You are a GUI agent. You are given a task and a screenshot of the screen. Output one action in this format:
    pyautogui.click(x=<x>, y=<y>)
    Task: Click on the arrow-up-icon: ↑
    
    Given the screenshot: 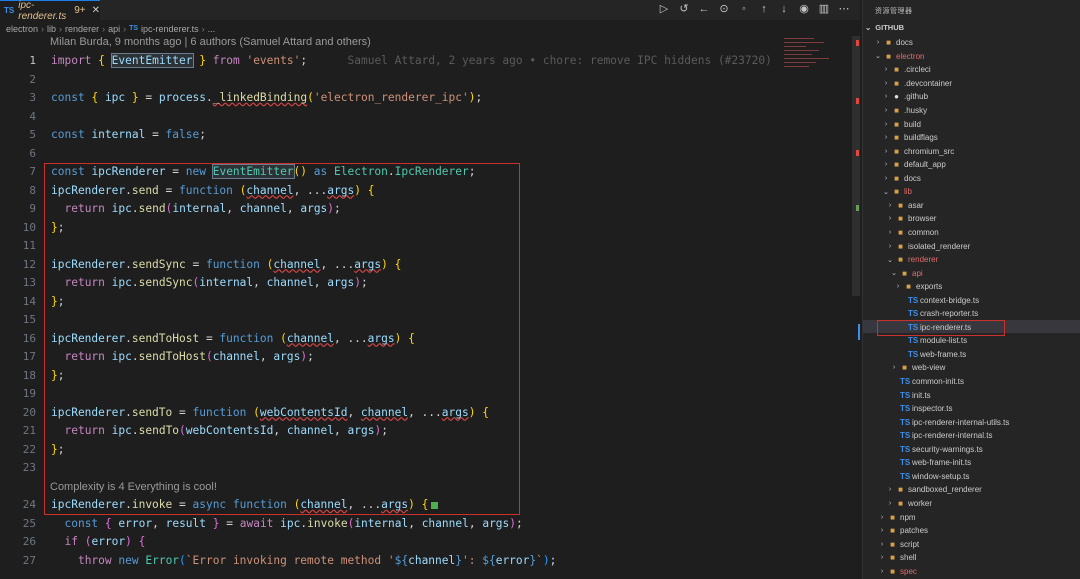 What is the action you would take?
    pyautogui.click(x=764, y=9)
    